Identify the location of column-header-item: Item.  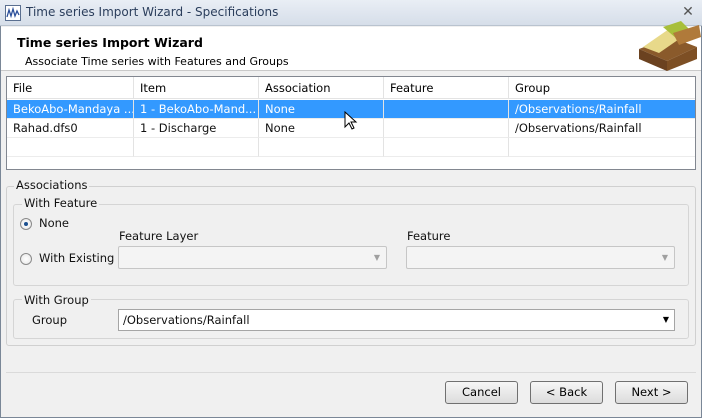
(196, 88).